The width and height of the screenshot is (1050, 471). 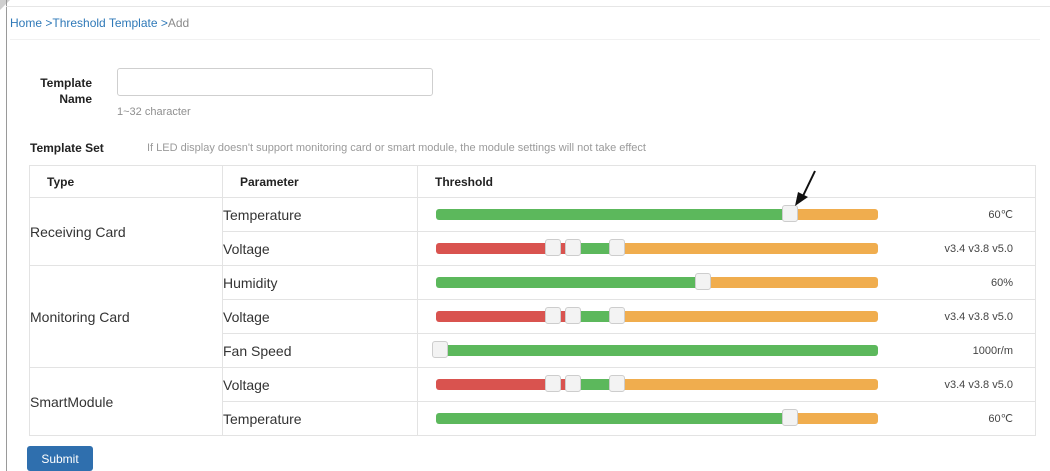 What do you see at coordinates (126, 231) in the screenshot?
I see `type-receiving-card: Receiving Card` at bounding box center [126, 231].